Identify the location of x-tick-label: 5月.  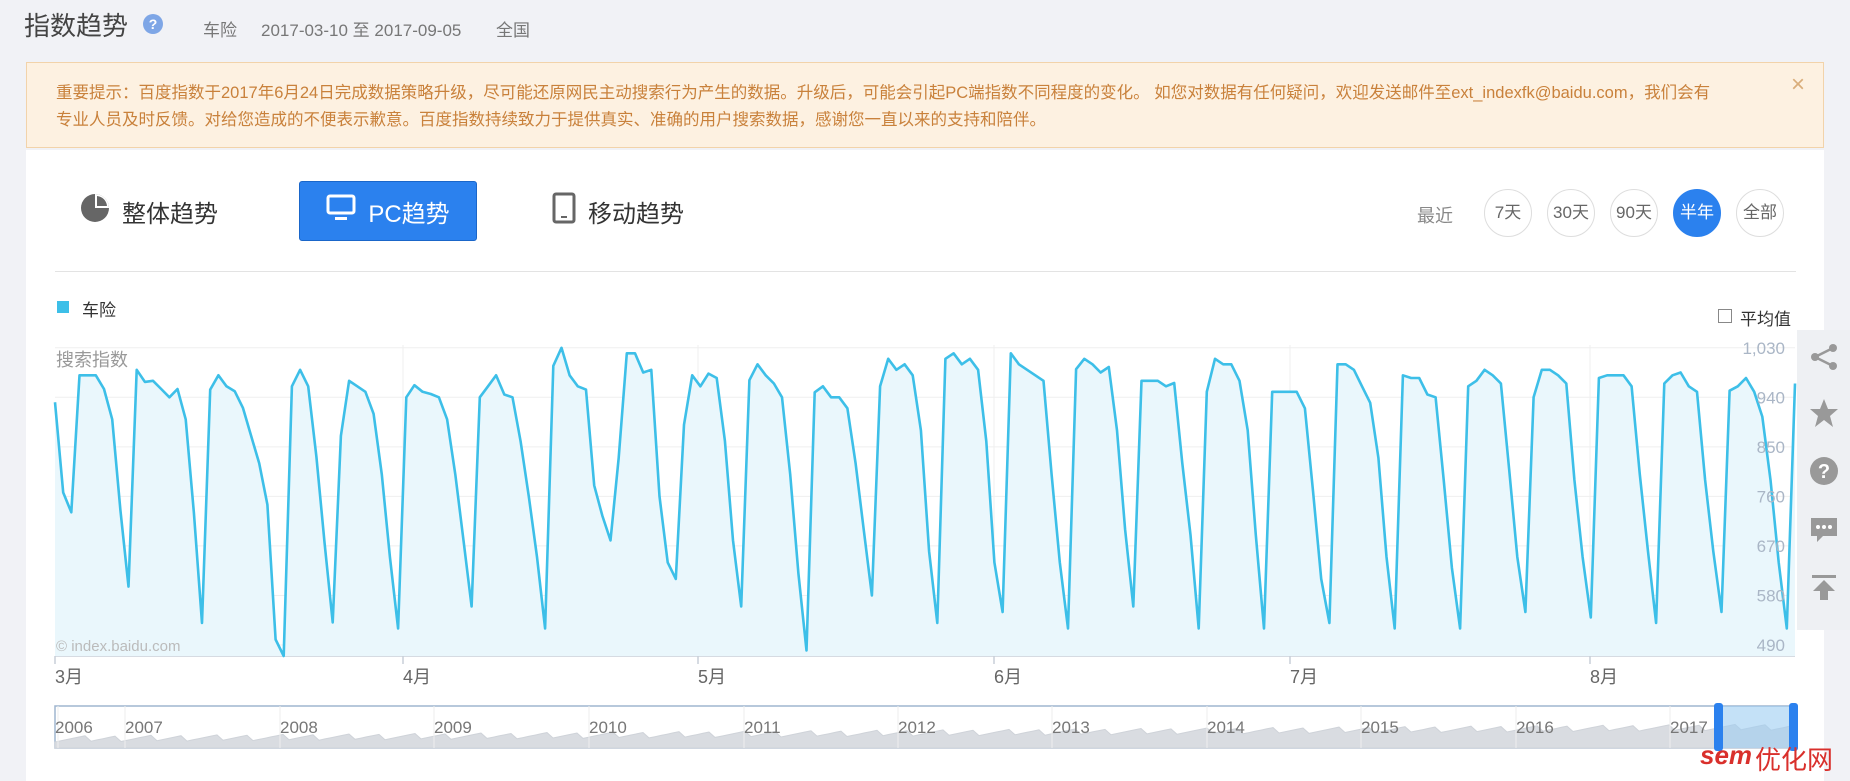
(712, 677).